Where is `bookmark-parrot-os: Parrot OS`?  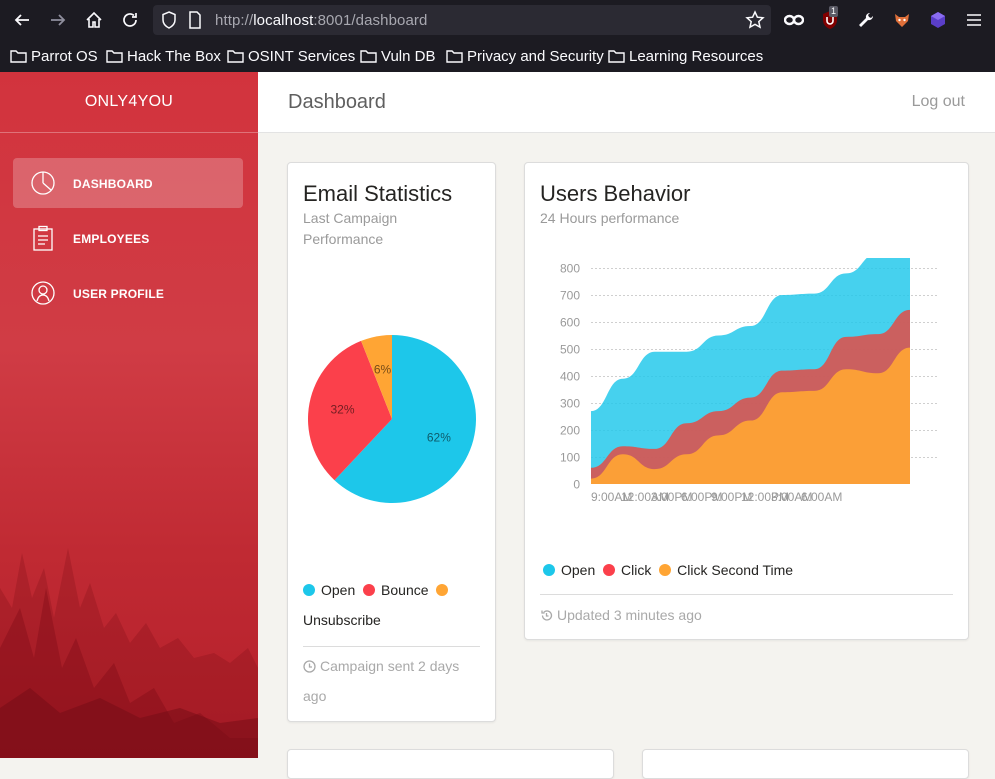 bookmark-parrot-os: Parrot OS is located at coordinates (54, 56).